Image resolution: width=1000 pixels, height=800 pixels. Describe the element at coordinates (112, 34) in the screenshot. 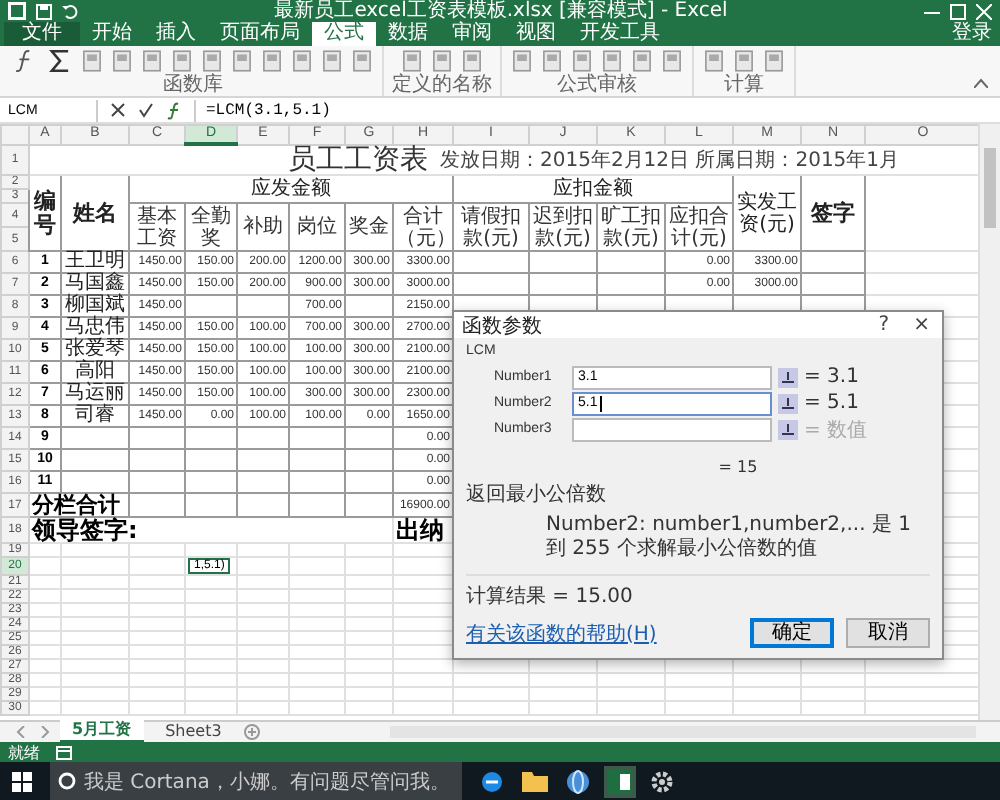

I see `ribbon-tab: 开始` at that location.